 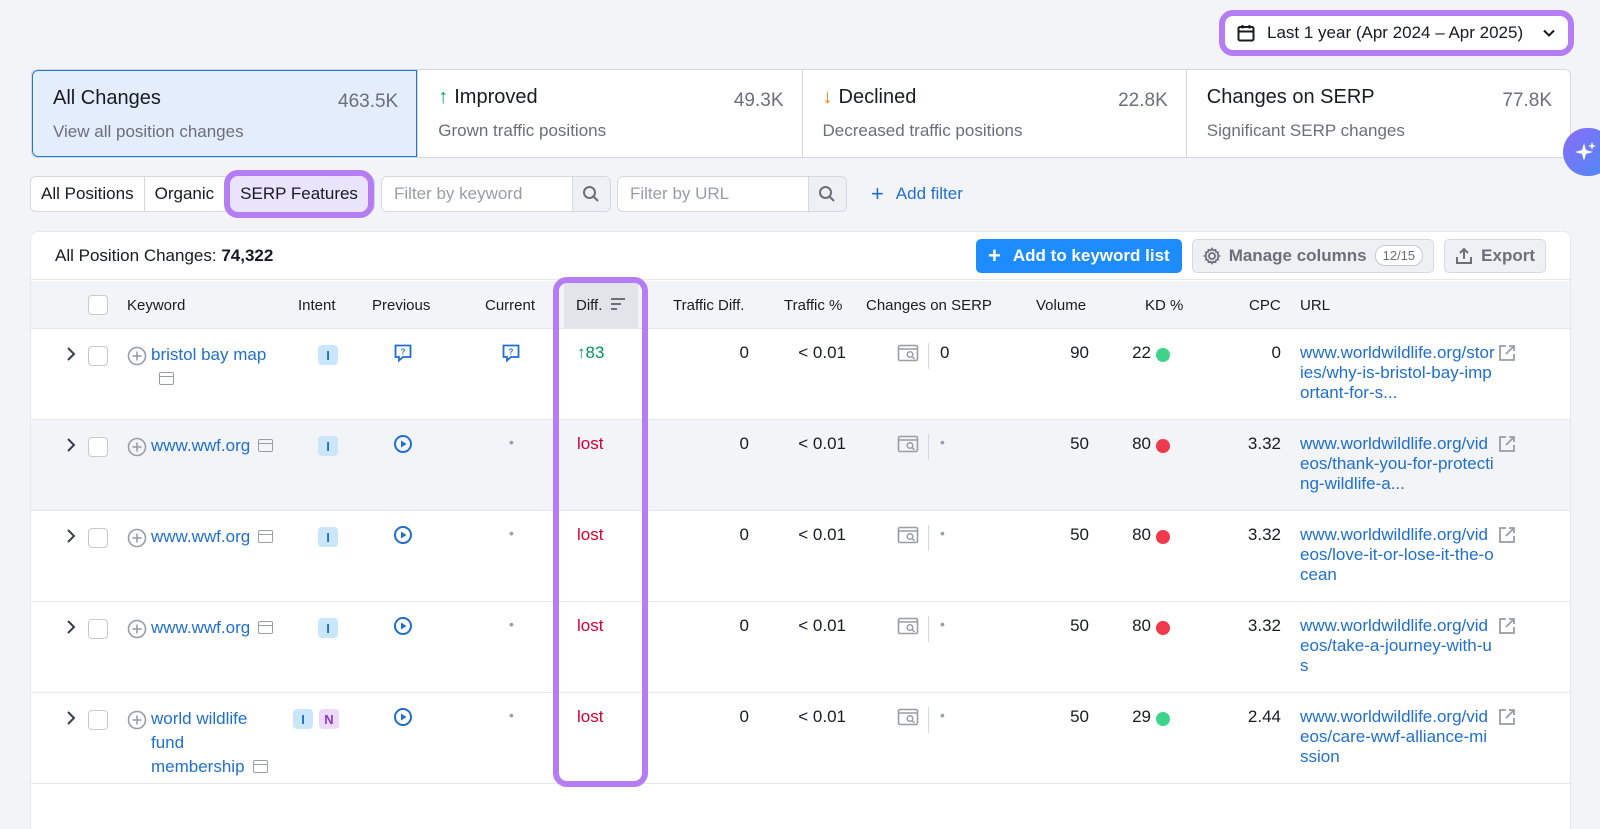 What do you see at coordinates (1164, 305) in the screenshot?
I see `col-kd: KD %` at bounding box center [1164, 305].